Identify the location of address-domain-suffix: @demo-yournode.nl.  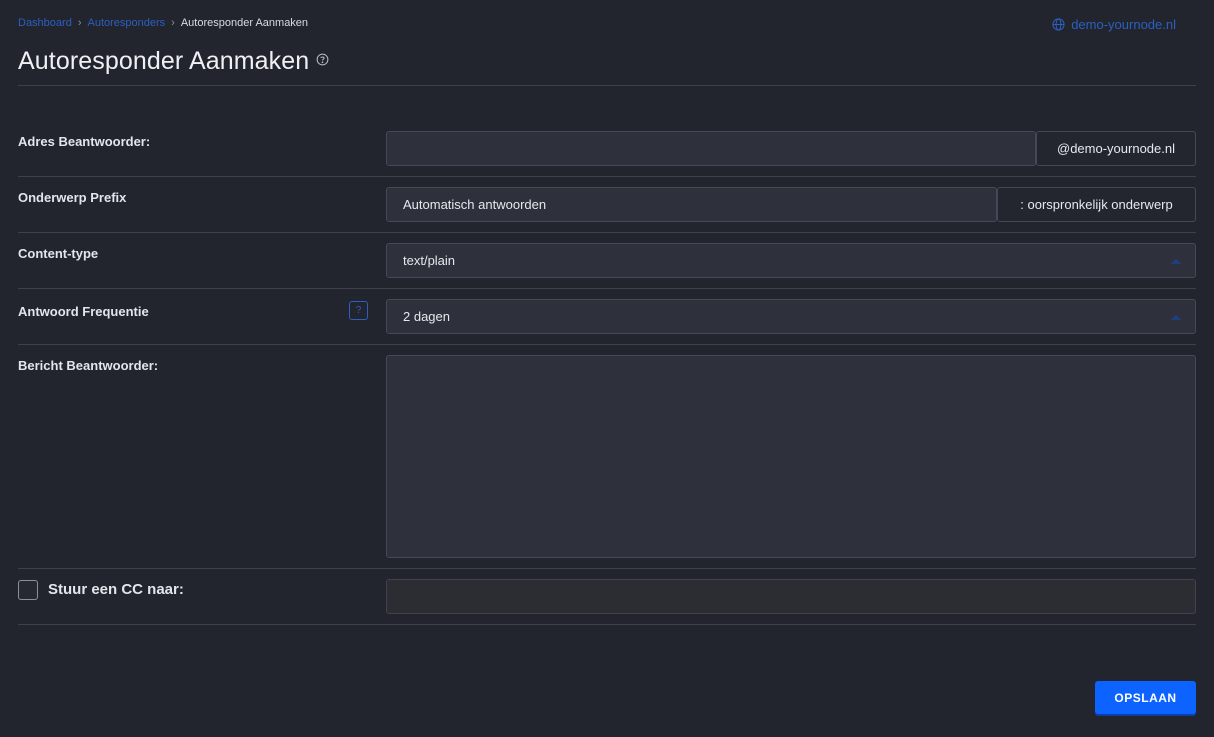
(1116, 148).